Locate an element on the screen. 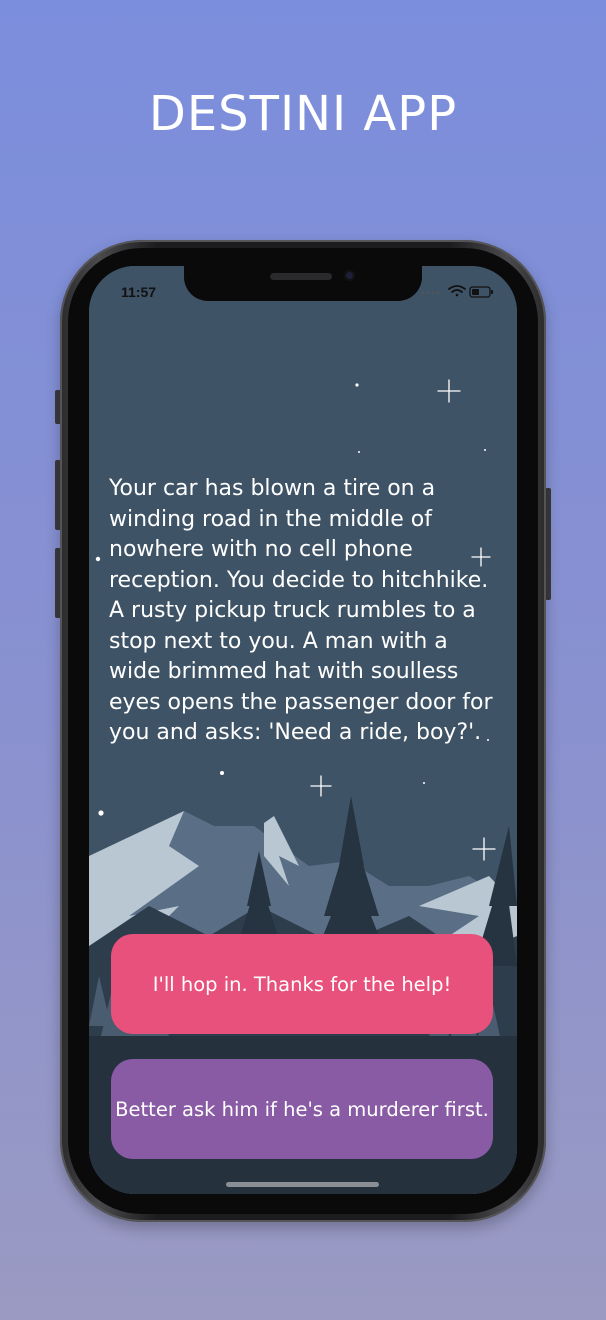 The image size is (606, 1320). choice-1-label: I'll hop in. Thanks for the help! is located at coordinates (302, 984).